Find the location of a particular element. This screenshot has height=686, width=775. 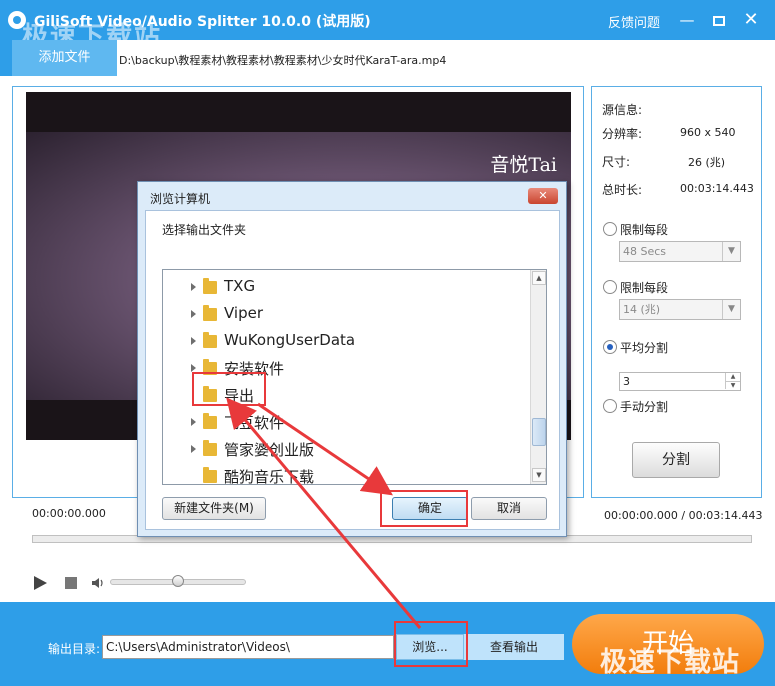

dialog-title: 浏览计算机 is located at coordinates (180, 199).